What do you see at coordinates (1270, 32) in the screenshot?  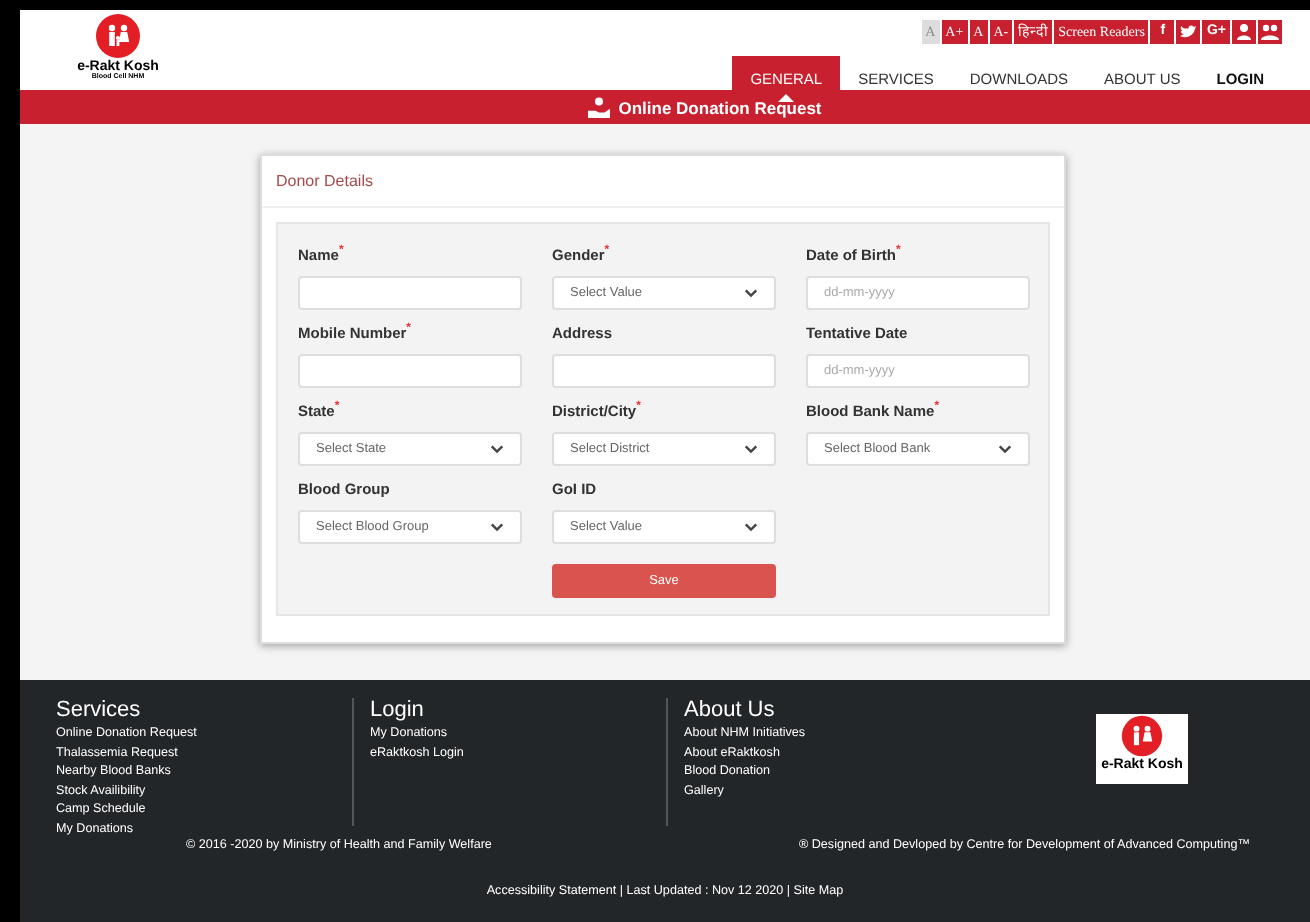 I see `people-icon` at bounding box center [1270, 32].